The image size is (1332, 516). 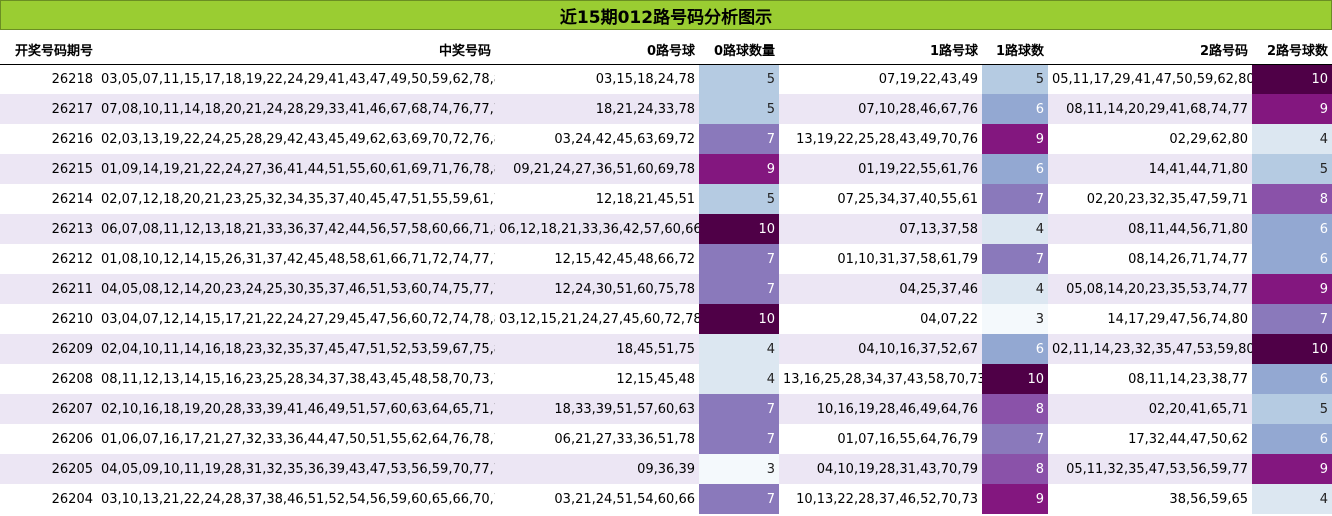 What do you see at coordinates (739, 469) in the screenshot?
I see `road0-count-cell: 3` at bounding box center [739, 469].